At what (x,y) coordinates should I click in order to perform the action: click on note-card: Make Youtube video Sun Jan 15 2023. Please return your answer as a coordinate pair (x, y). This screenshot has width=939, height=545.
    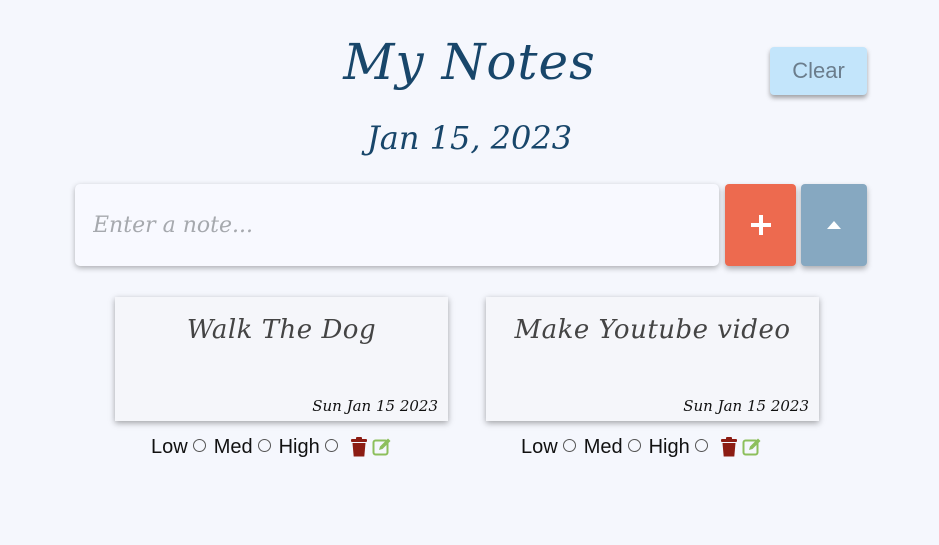
    Looking at the image, I should click on (652, 359).